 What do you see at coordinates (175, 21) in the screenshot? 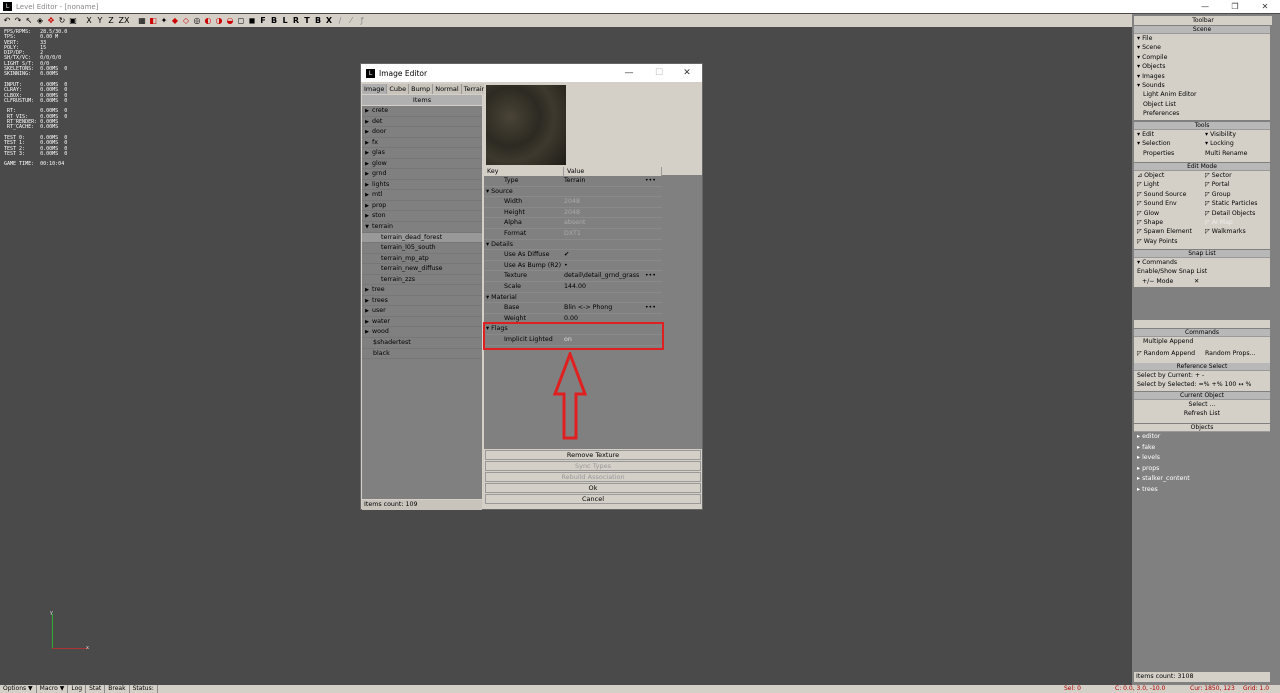
I see `snap-object-icon: ◆` at bounding box center [175, 21].